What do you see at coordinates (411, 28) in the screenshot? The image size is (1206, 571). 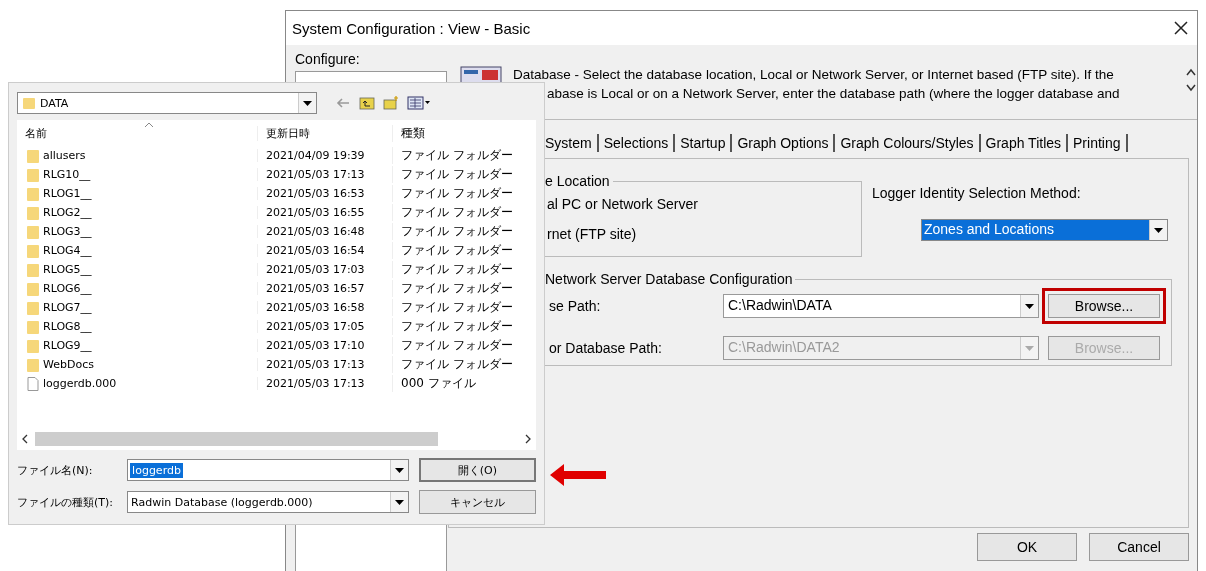 I see `window-title: System Configuration : View - Basic` at bounding box center [411, 28].